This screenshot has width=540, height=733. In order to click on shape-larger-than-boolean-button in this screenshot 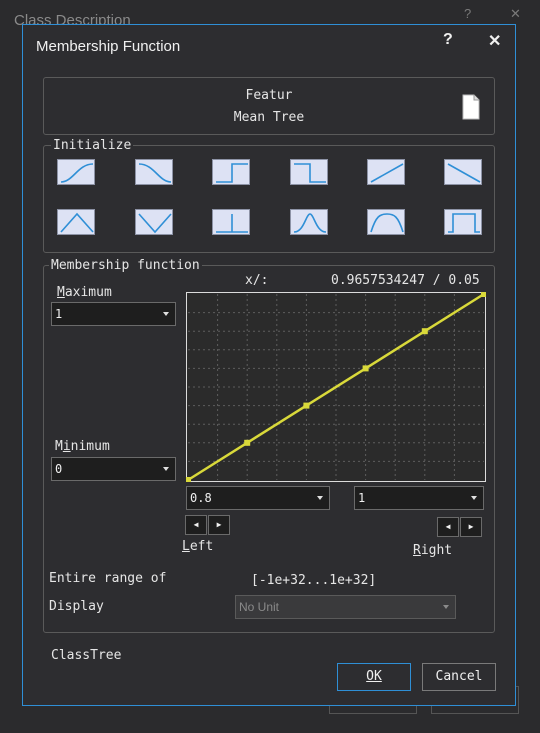, I will do `click(231, 172)`.